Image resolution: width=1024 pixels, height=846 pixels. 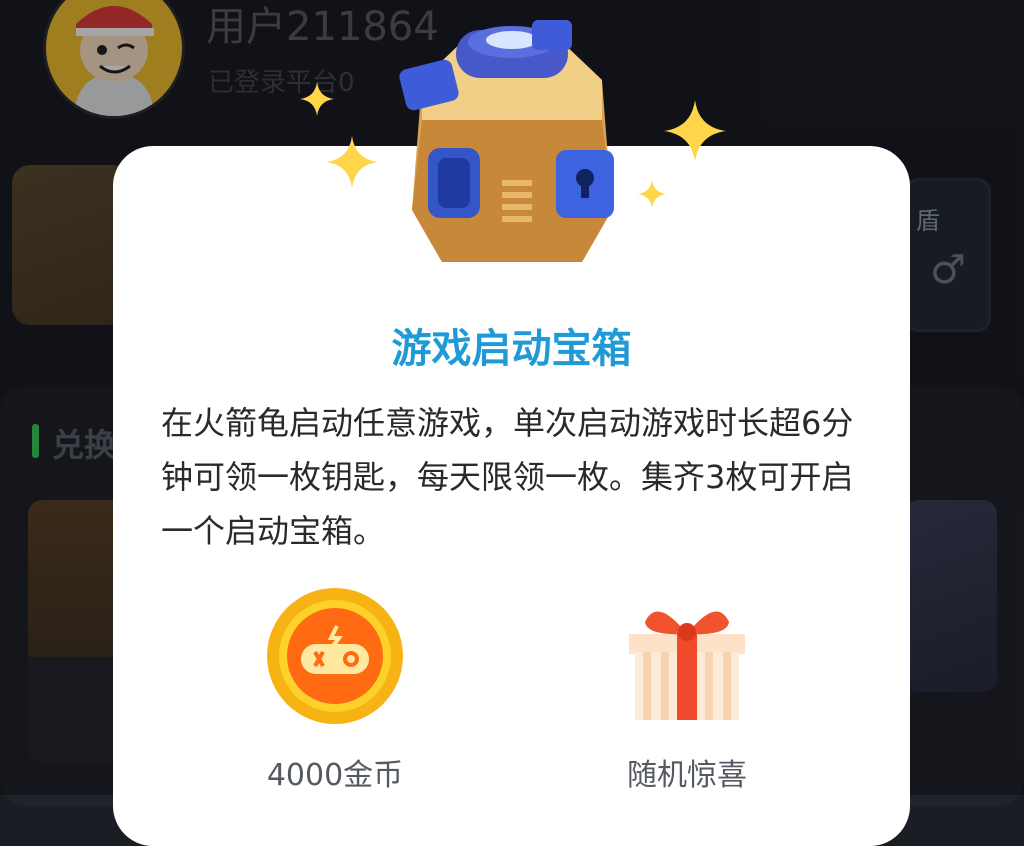 I want to click on reward-coins: 4000金币, so click(x=335, y=690).